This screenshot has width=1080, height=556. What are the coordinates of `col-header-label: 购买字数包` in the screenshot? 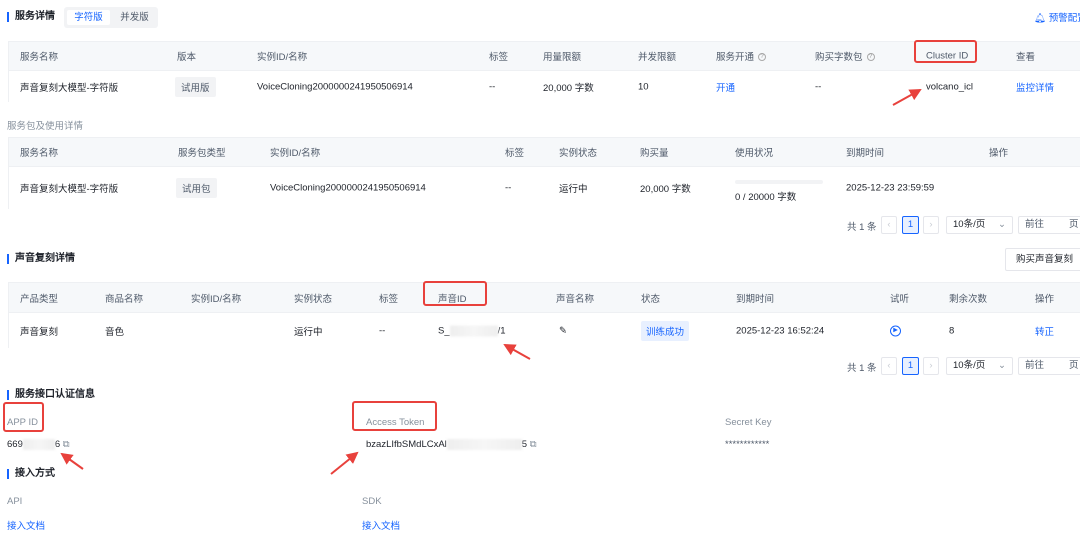 It's located at (839, 57).